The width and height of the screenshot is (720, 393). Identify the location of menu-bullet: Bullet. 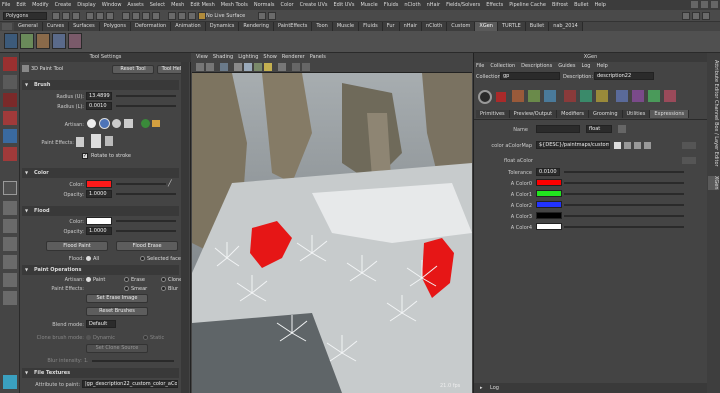
(581, 5).